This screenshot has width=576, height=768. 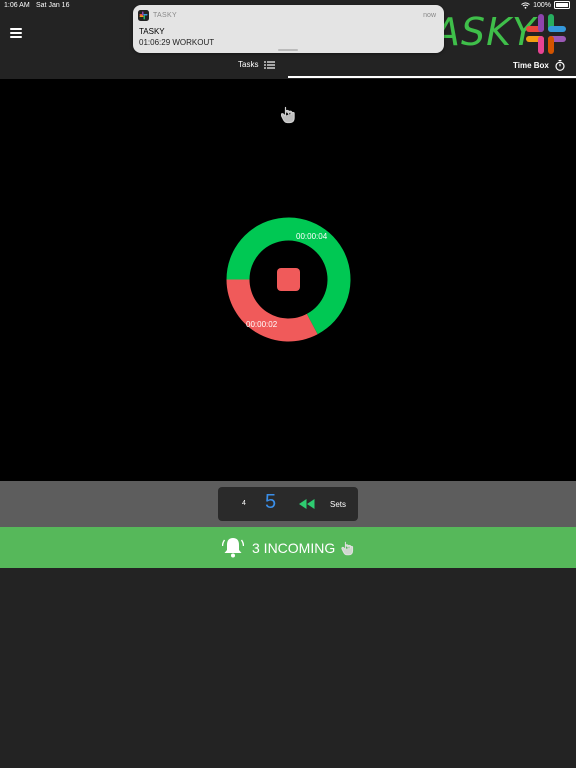 I want to click on stop-button, so click(x=288, y=279).